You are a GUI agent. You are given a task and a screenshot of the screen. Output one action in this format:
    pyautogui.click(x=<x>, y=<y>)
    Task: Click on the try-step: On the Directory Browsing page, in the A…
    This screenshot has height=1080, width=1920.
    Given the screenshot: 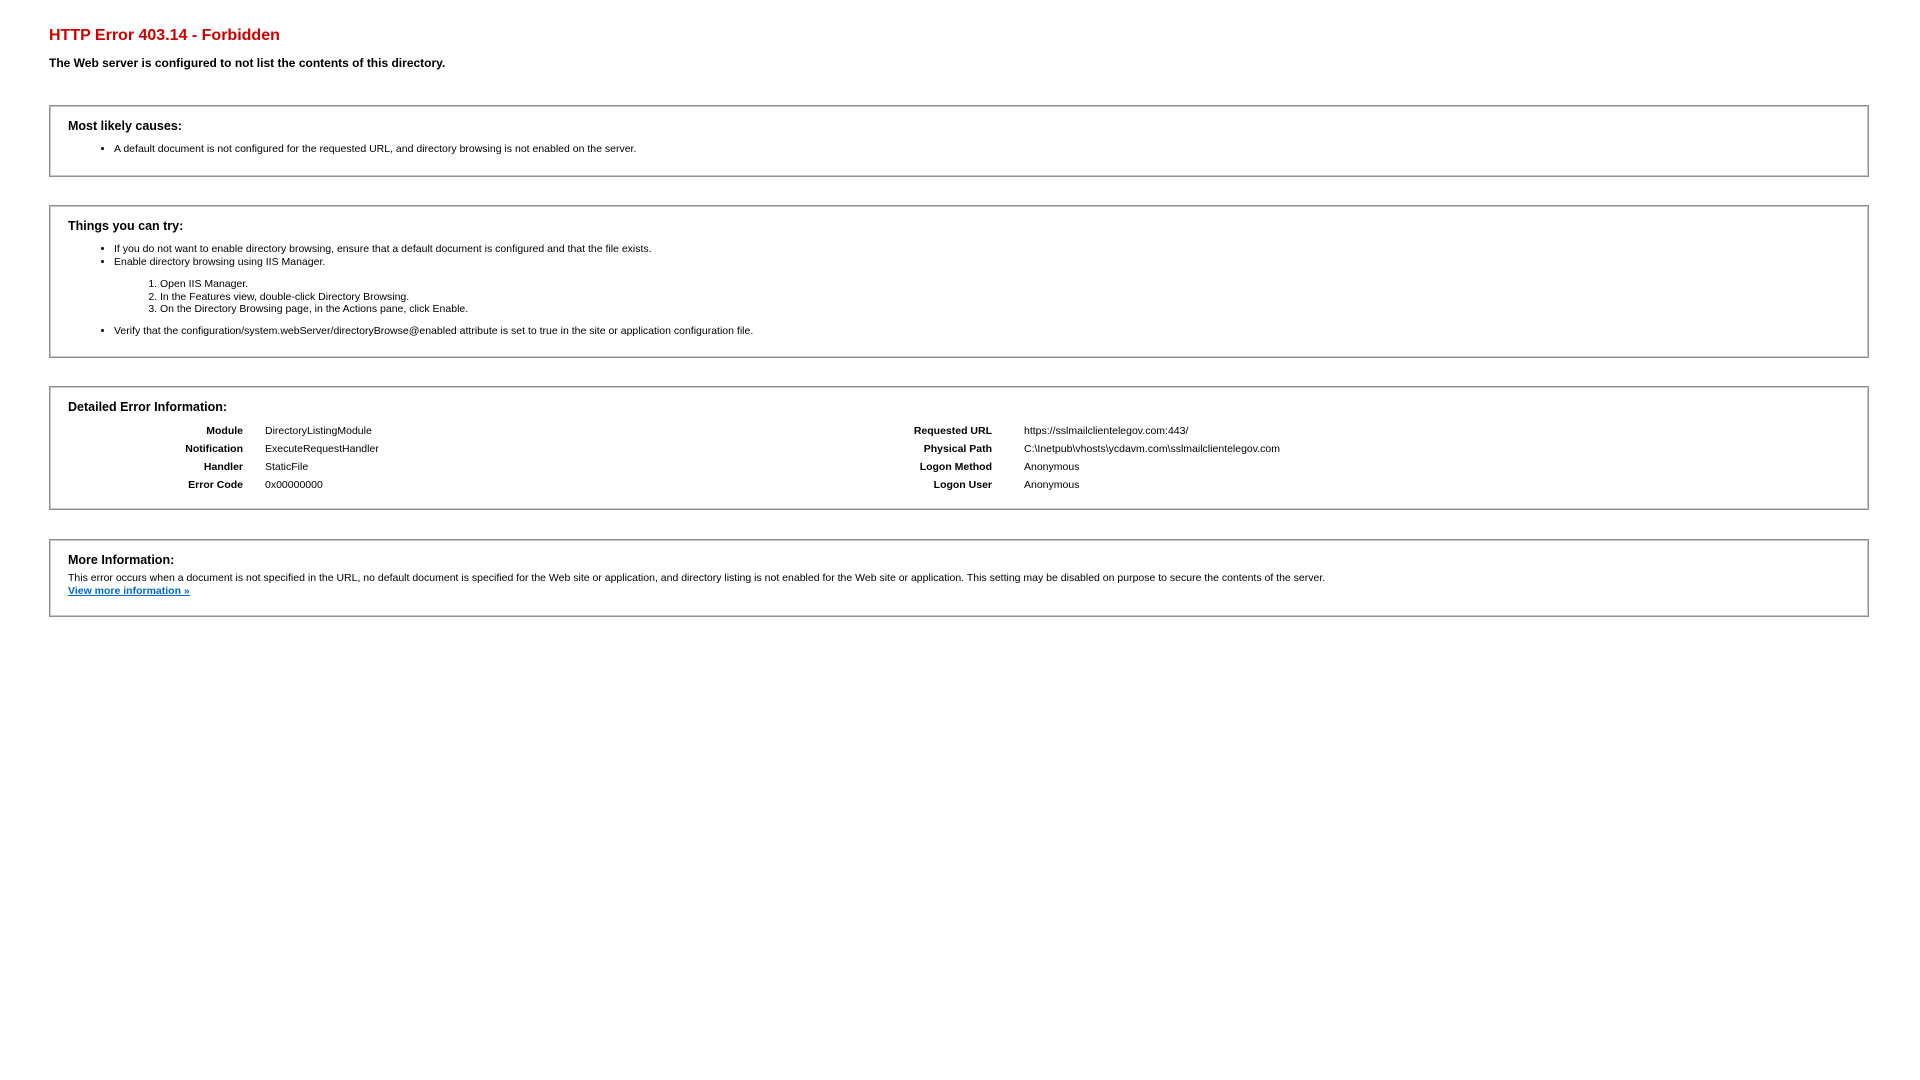 What is the action you would take?
    pyautogui.click(x=456, y=309)
    